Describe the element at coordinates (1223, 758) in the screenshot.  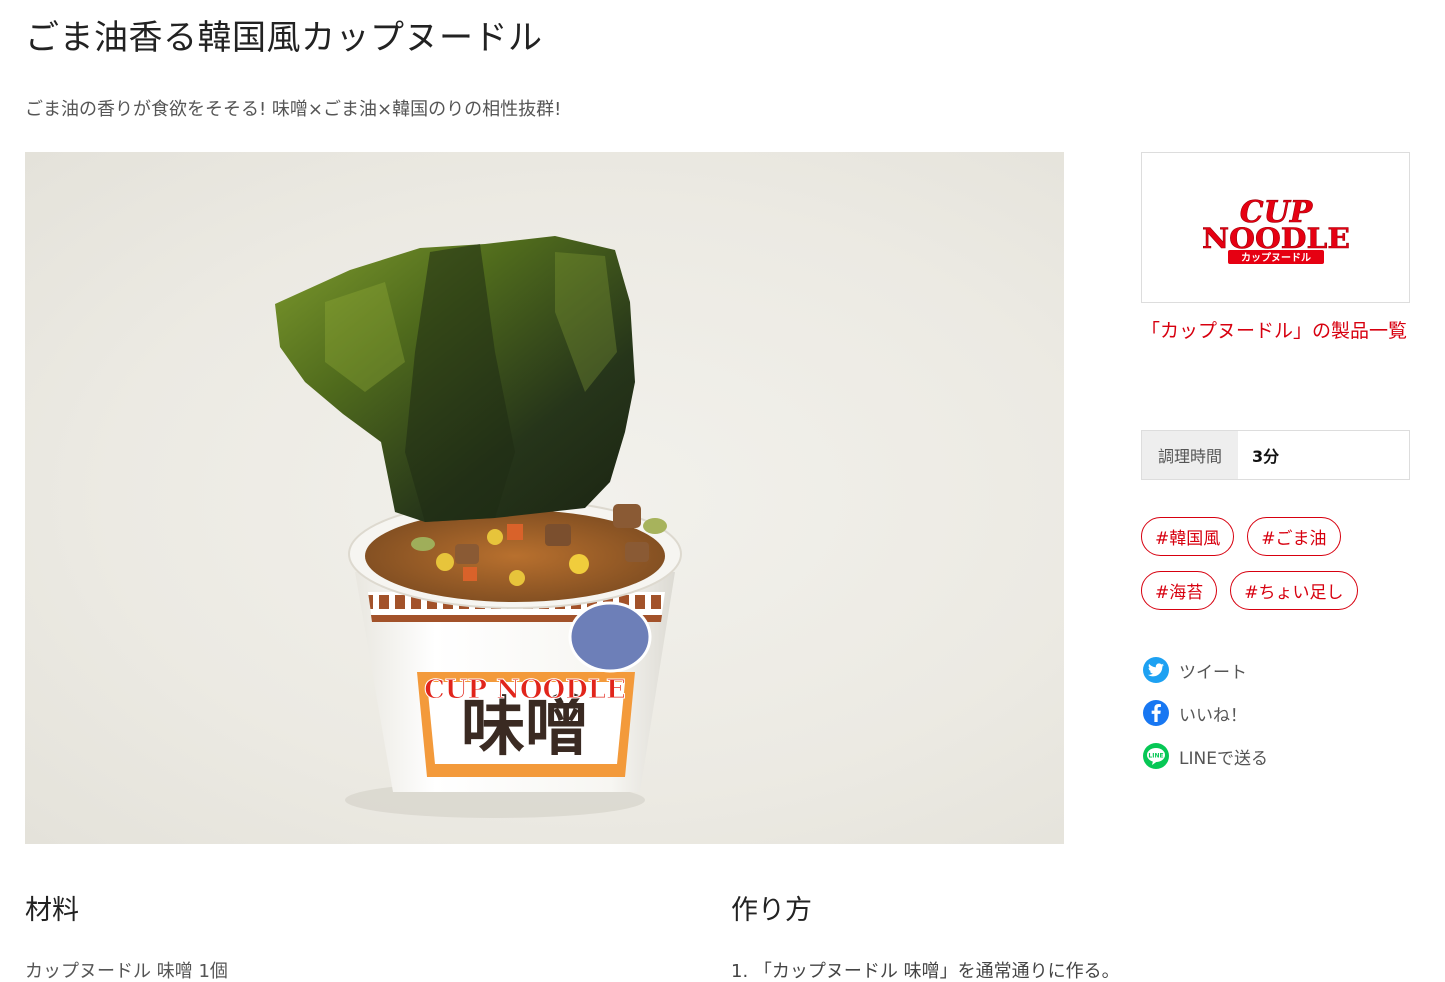
I see `line-share-label: LINEで送る` at that location.